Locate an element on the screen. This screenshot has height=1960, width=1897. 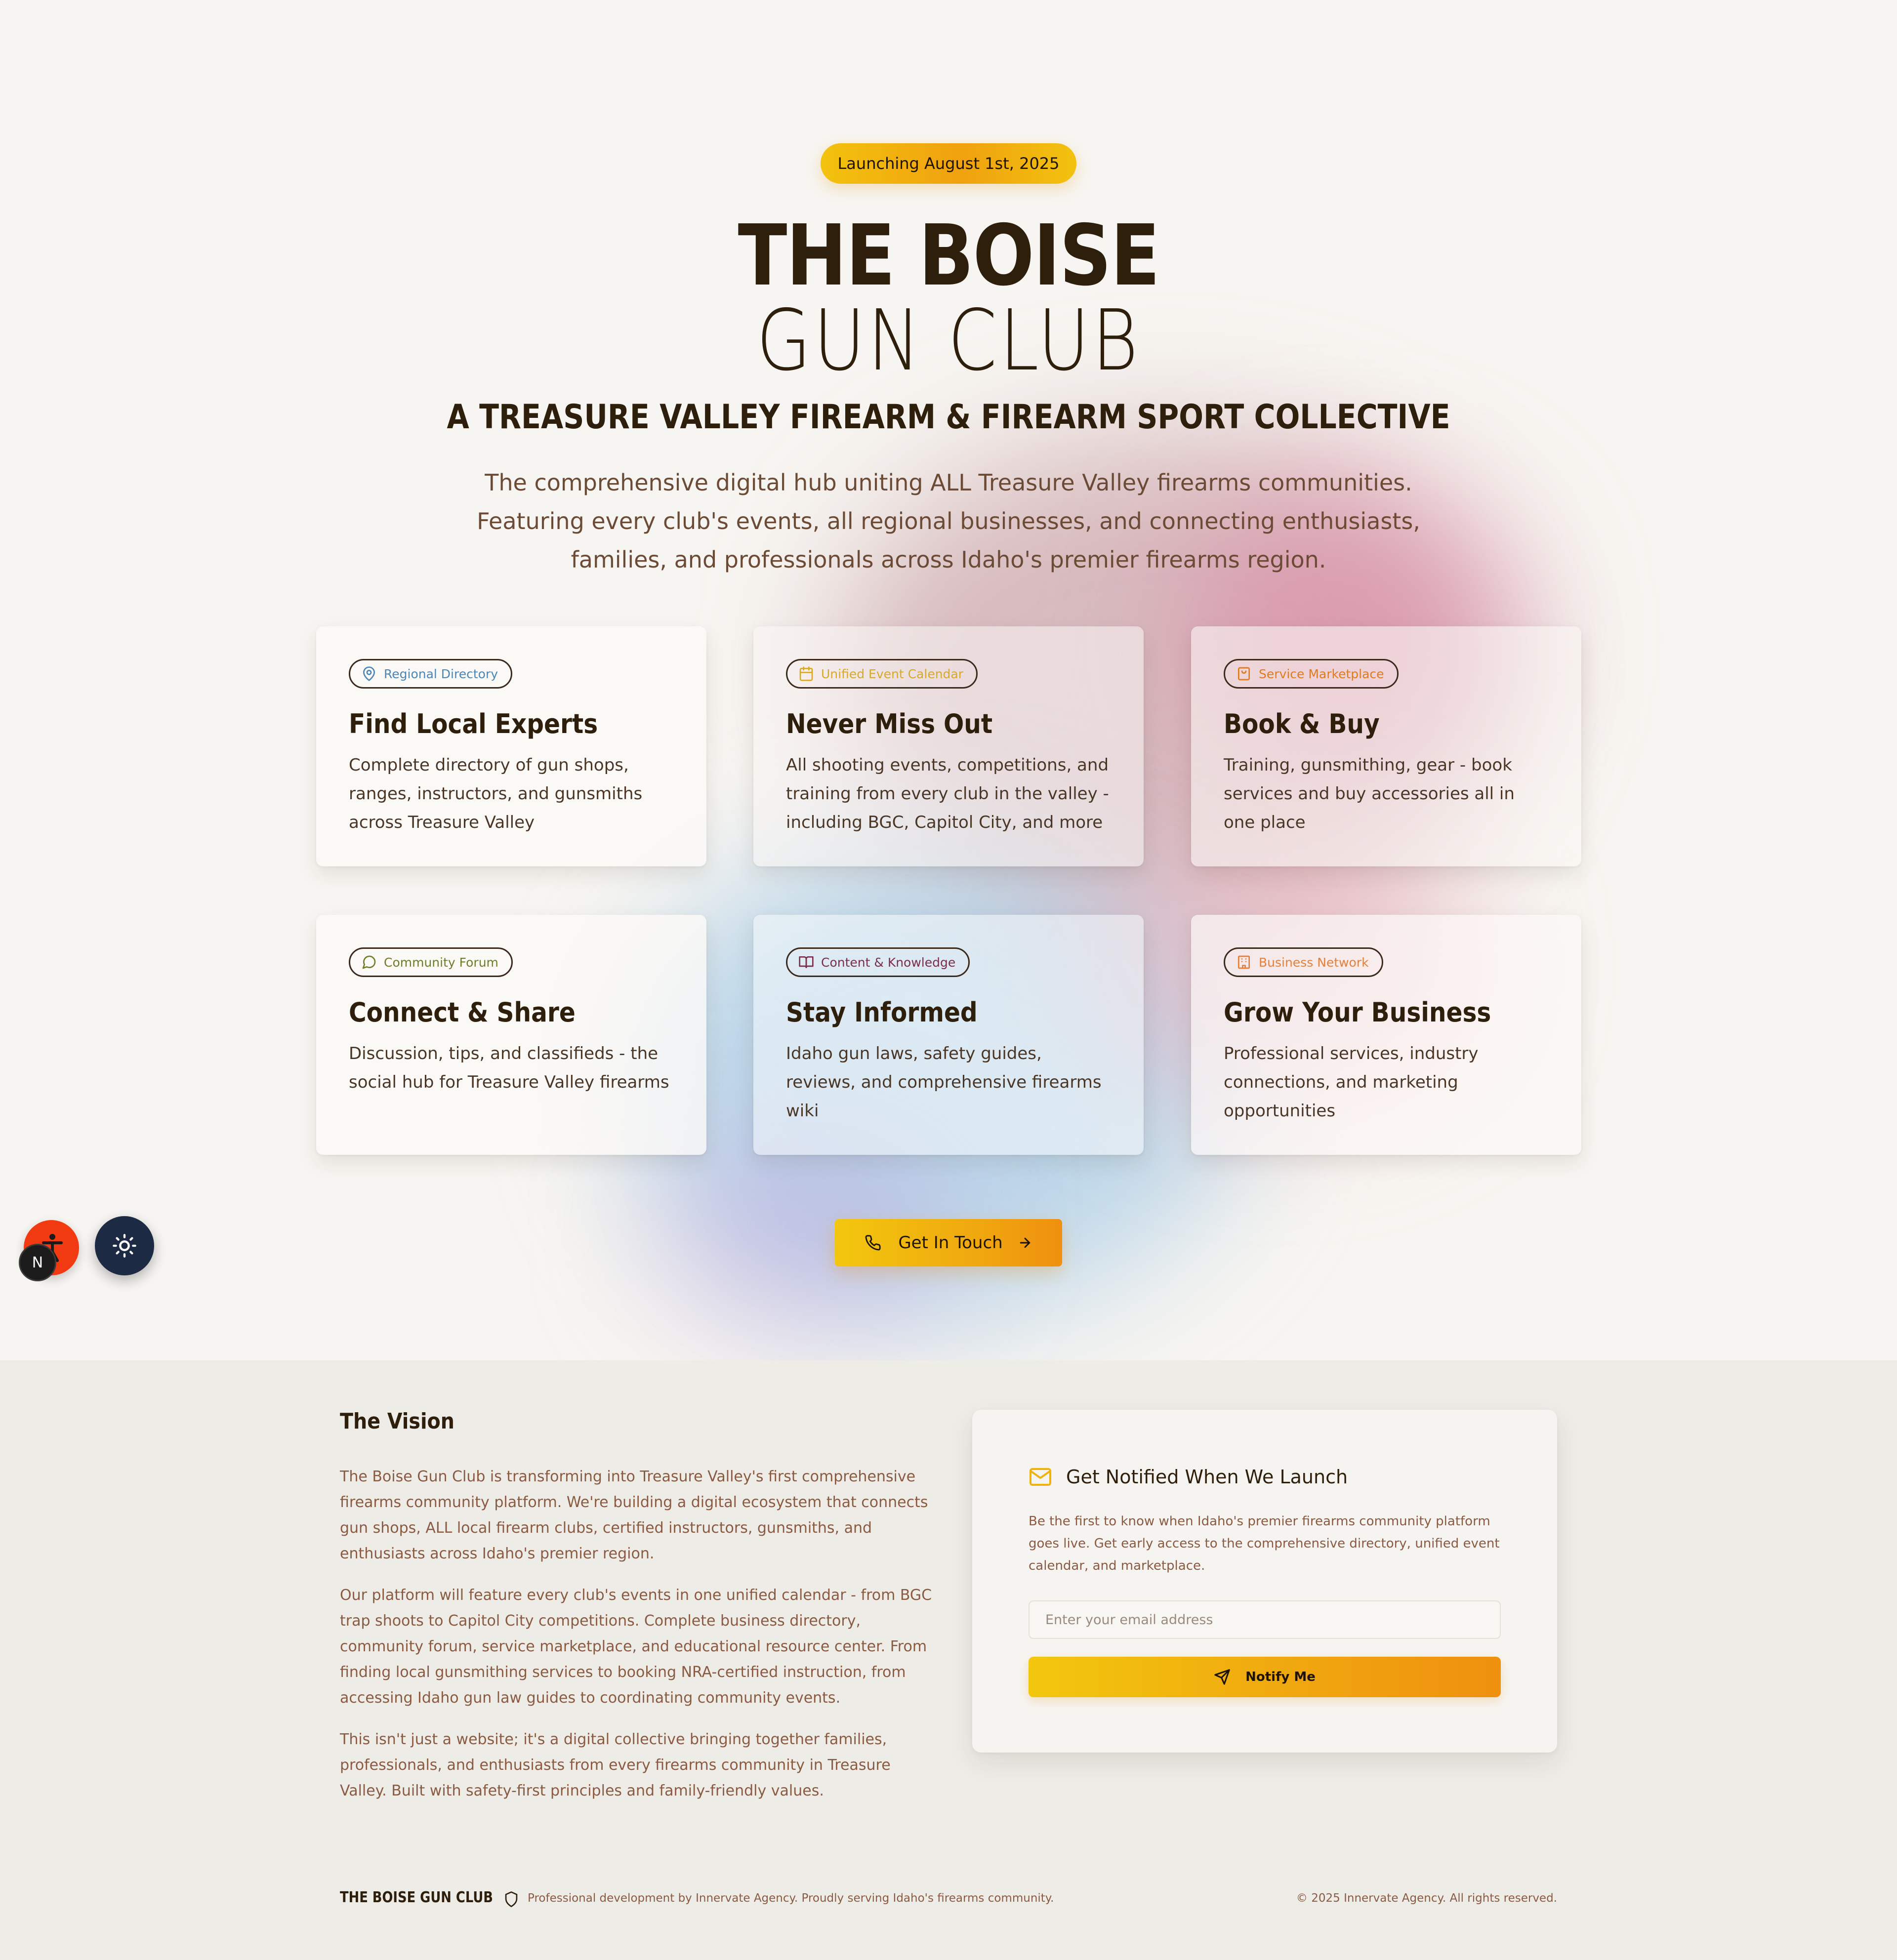
vision-heading: The Vision is located at coordinates (397, 1421).